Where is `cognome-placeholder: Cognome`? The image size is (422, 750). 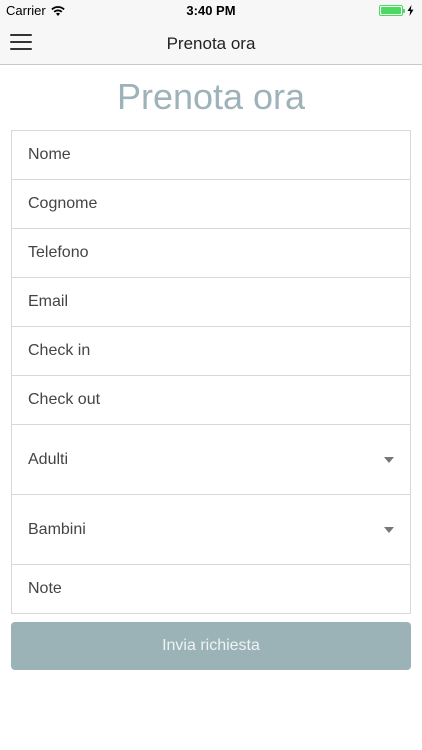 cognome-placeholder: Cognome is located at coordinates (63, 203).